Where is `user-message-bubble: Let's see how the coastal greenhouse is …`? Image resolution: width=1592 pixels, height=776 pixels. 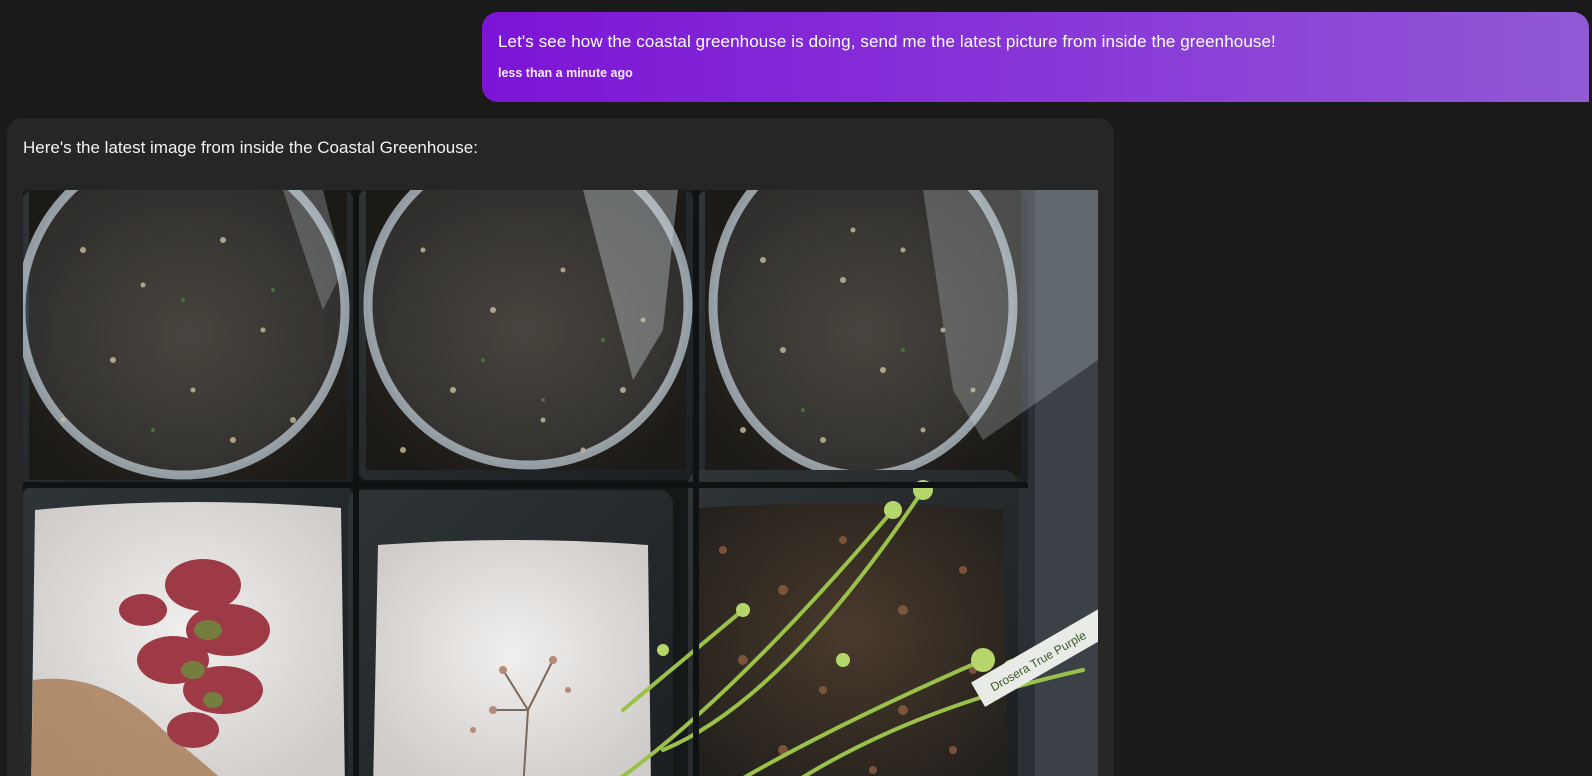
user-message-bubble: Let's see how the coastal greenhouse is … is located at coordinates (1035, 57).